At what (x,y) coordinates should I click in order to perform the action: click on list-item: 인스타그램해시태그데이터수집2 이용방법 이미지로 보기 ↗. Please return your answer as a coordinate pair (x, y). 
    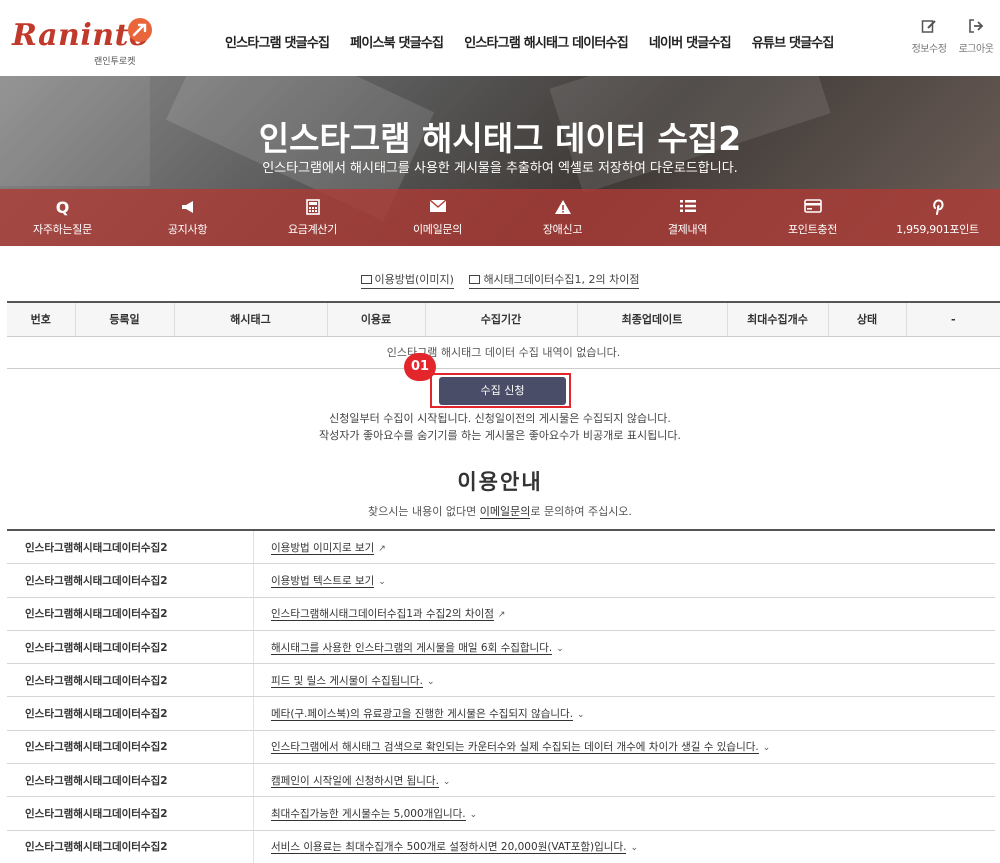
    Looking at the image, I should click on (501, 548).